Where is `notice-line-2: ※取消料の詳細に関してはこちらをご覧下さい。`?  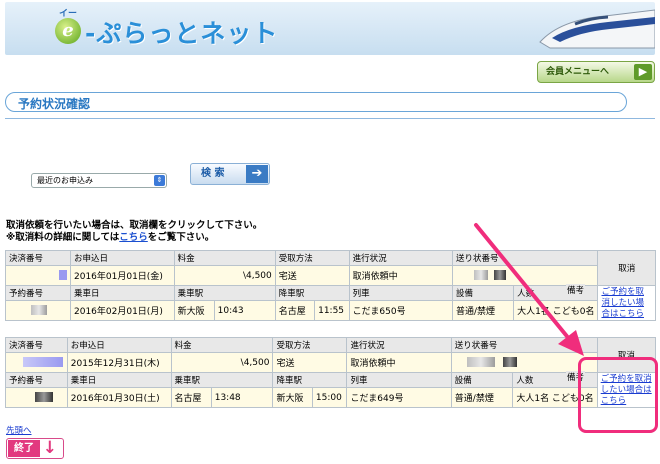 notice-line-2: ※取消料の詳細に関してはこちらをご覧下さい。 is located at coordinates (110, 237).